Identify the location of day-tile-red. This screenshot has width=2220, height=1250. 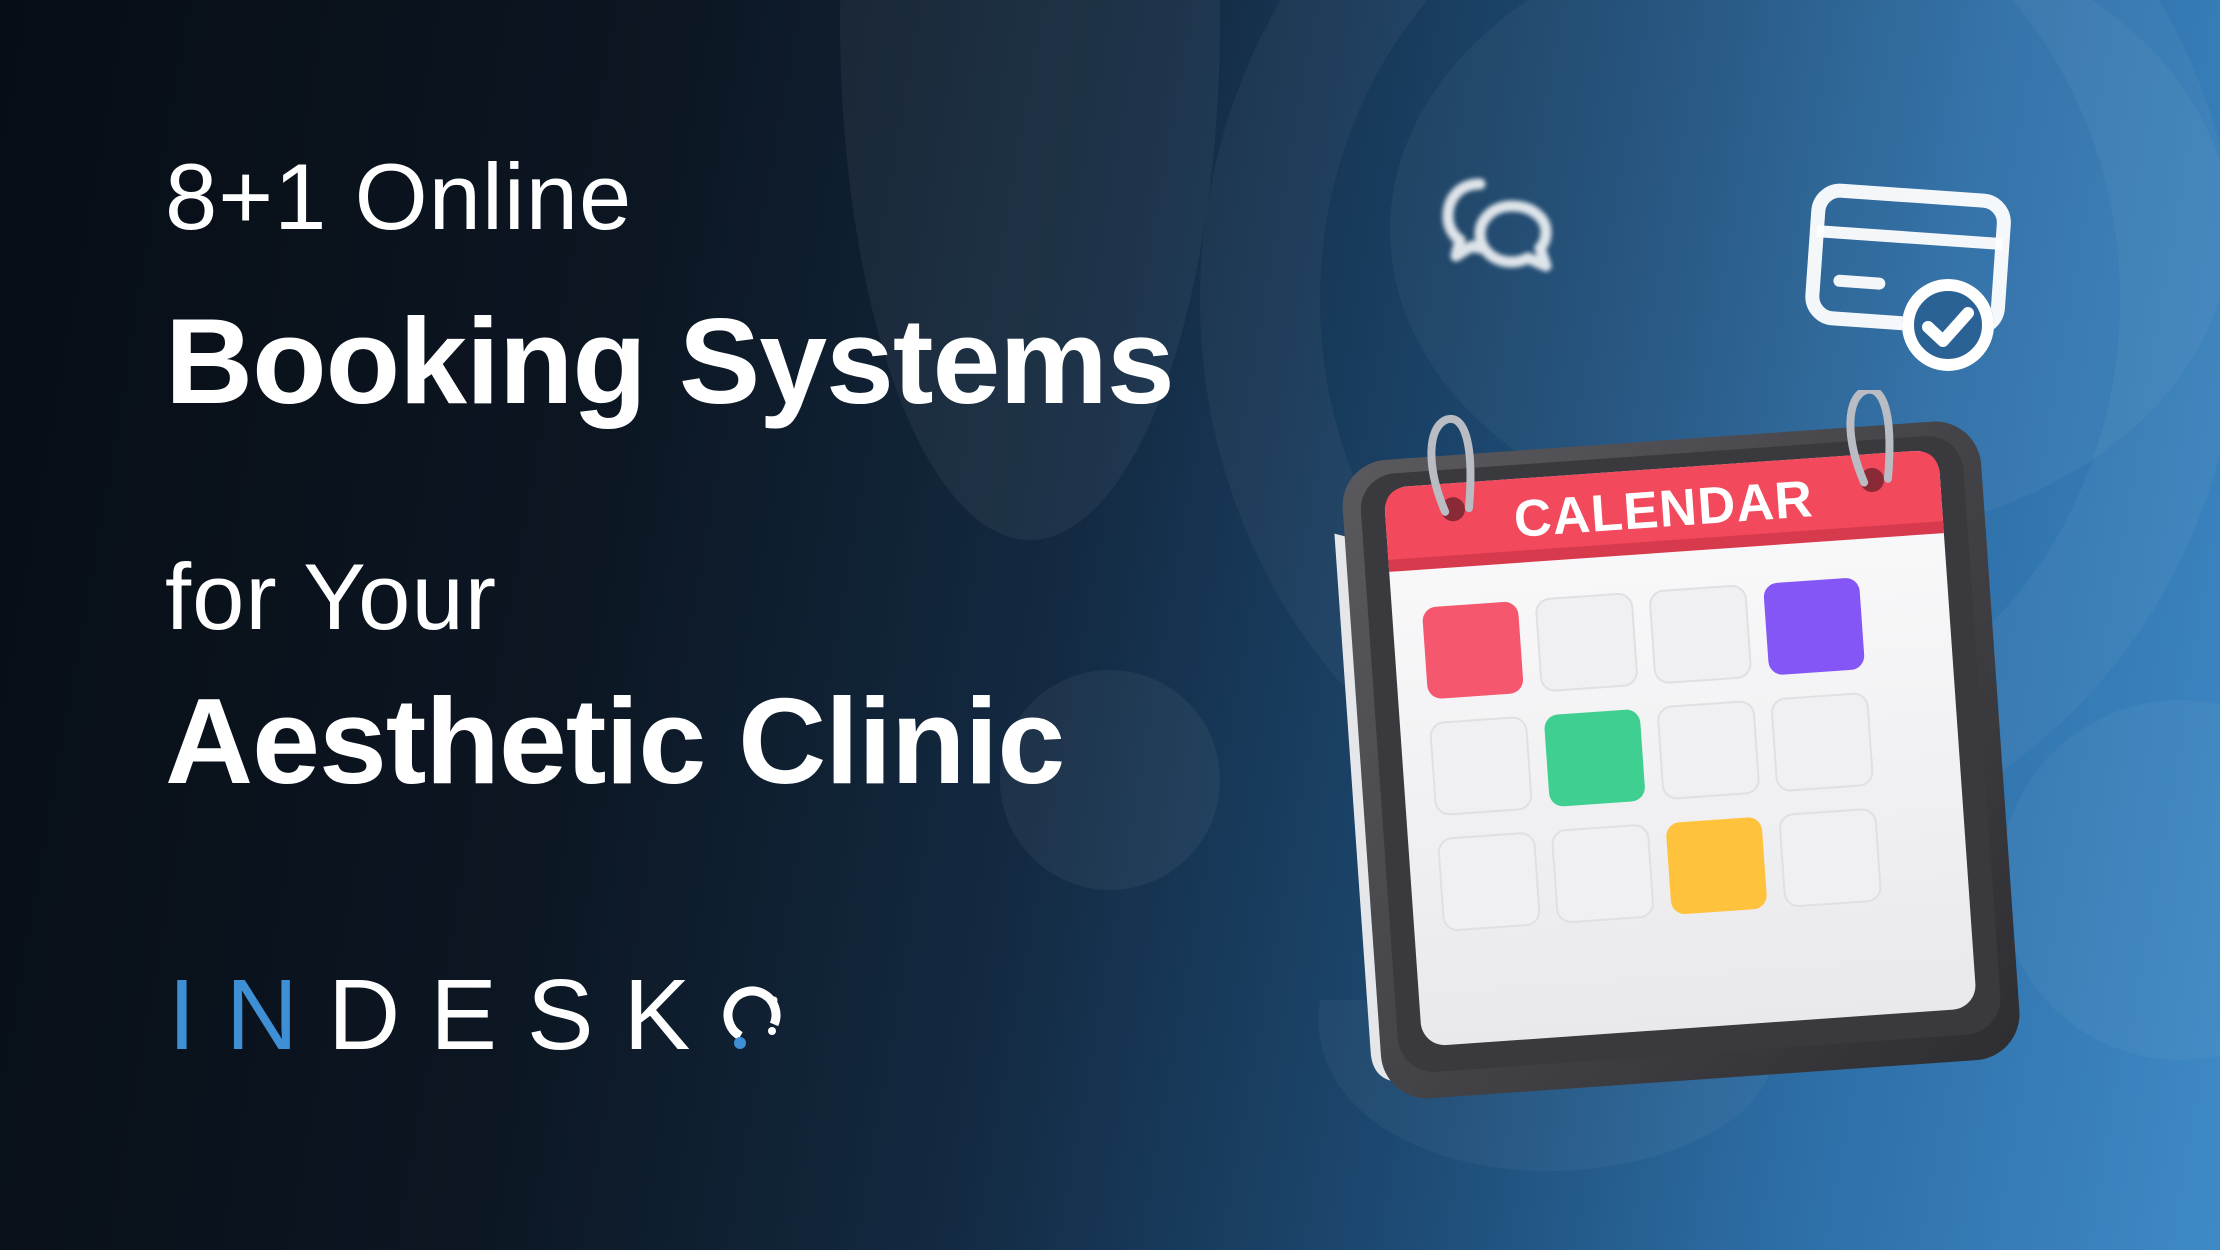
(1473, 650).